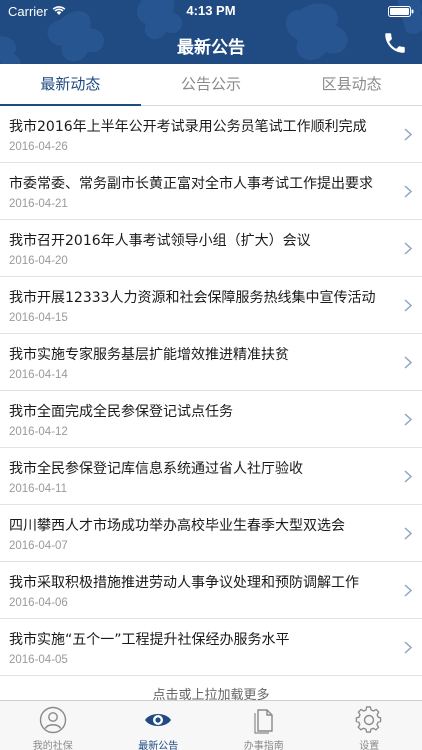 The width and height of the screenshot is (422, 750). Describe the element at coordinates (263, 721) in the screenshot. I see `document-icon` at that location.